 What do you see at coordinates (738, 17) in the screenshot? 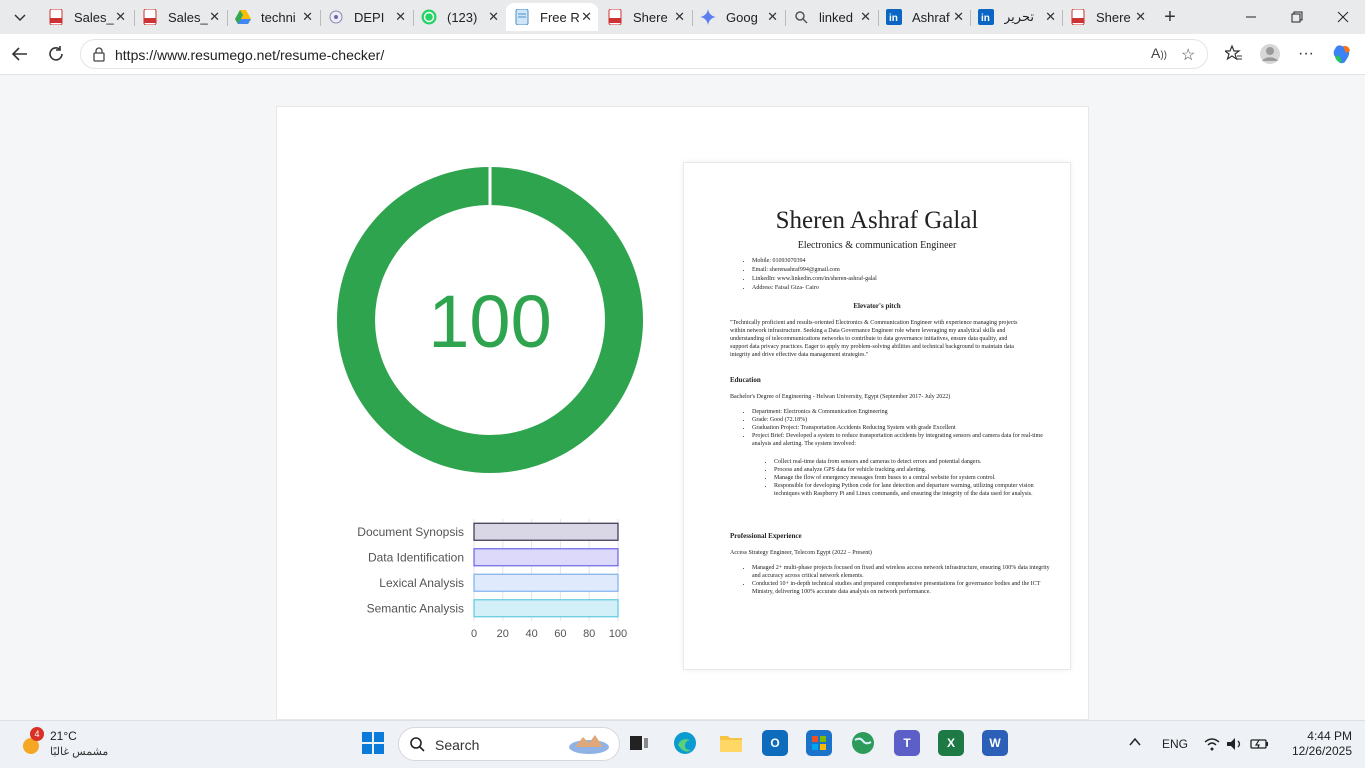
I see `tab-google-gemini: Goog ✕` at bounding box center [738, 17].